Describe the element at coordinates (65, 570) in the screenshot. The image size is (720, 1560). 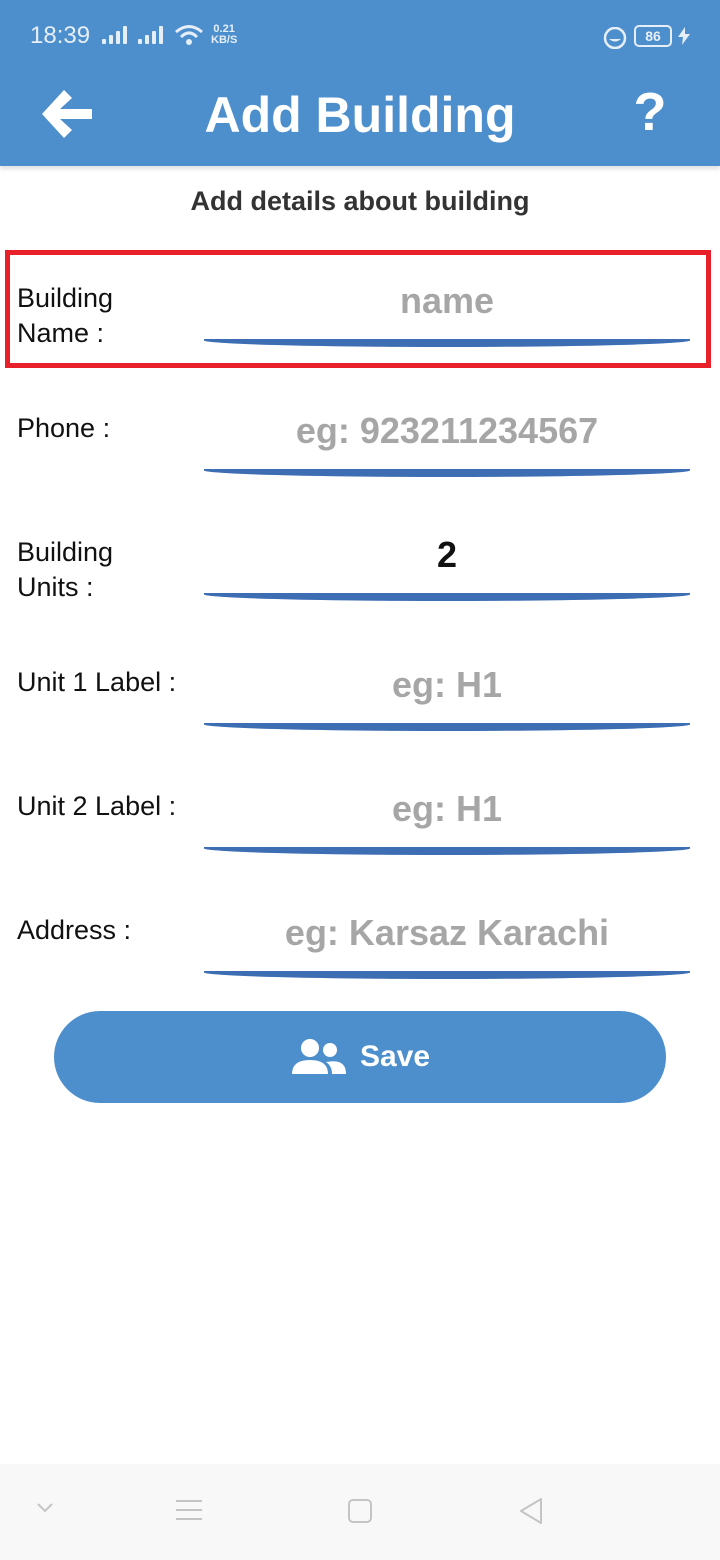
I see `building-units-label: Building Units :` at that location.